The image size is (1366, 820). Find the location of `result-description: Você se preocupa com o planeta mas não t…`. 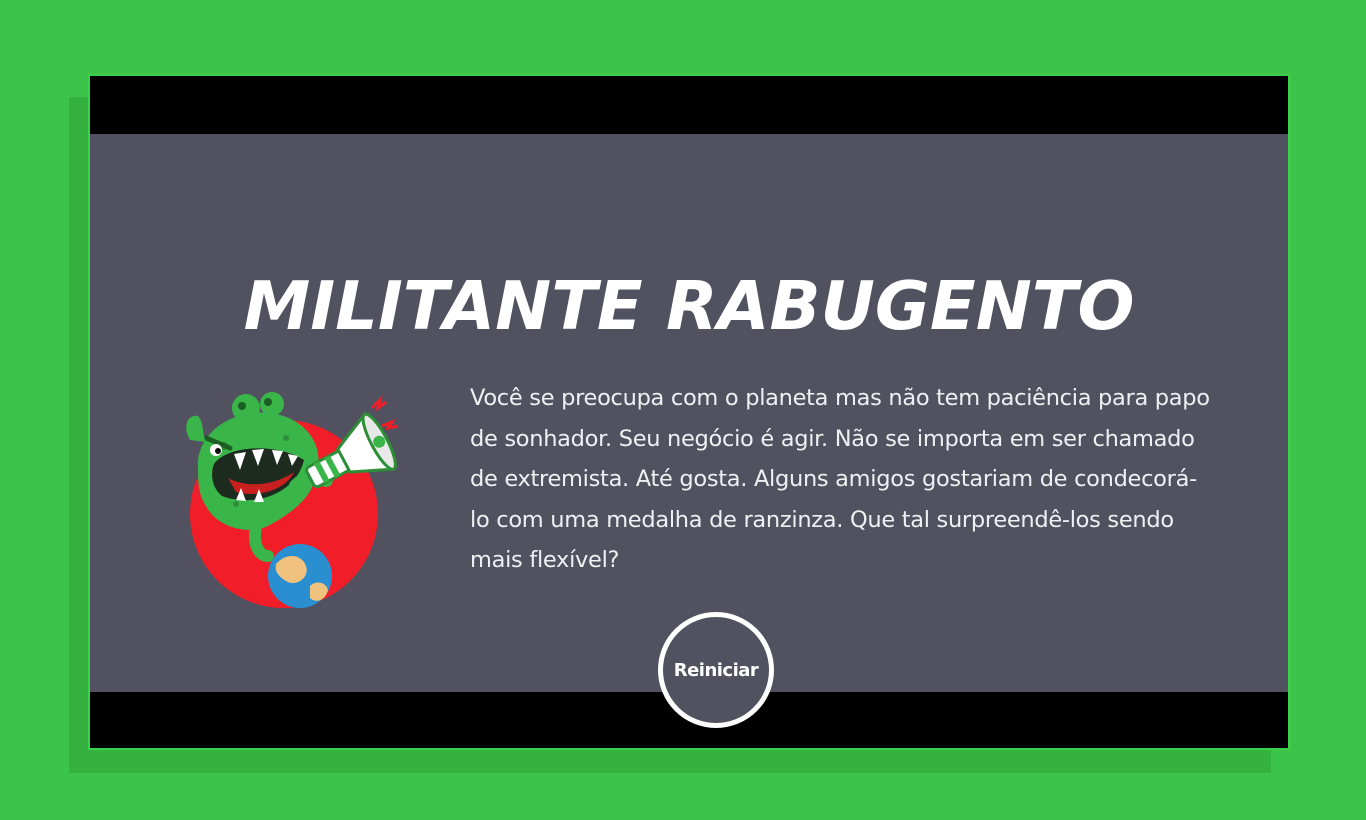

result-description: Você se preocupa com o planeta mas não t… is located at coordinates (840, 479).